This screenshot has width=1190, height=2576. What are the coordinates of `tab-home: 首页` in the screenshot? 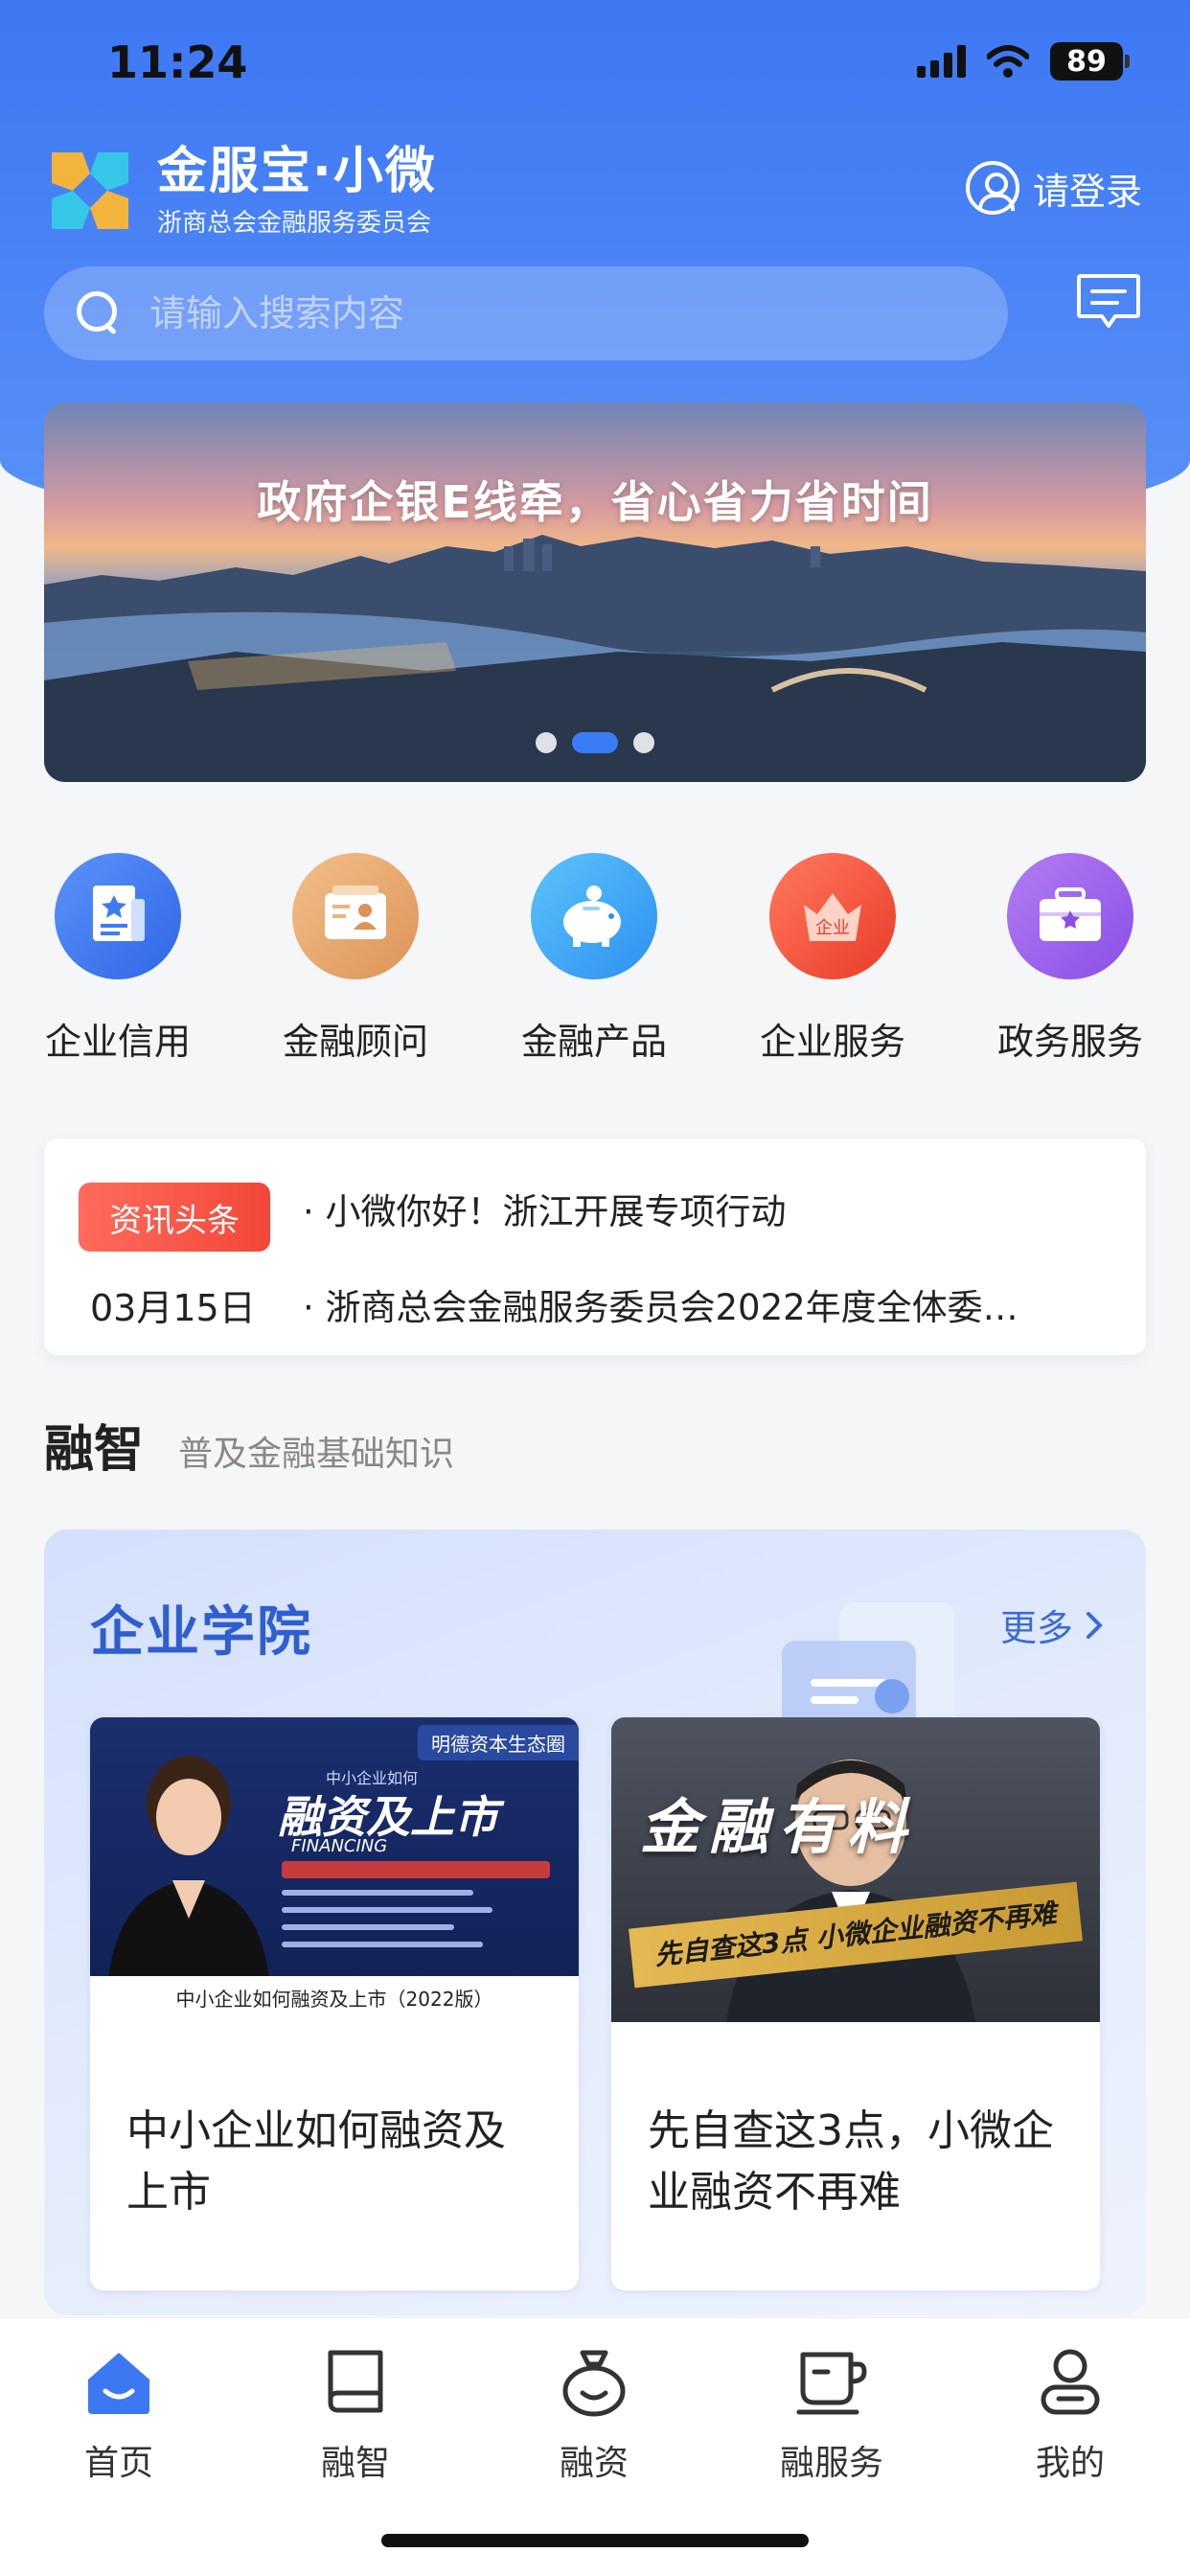 It's located at (119, 2414).